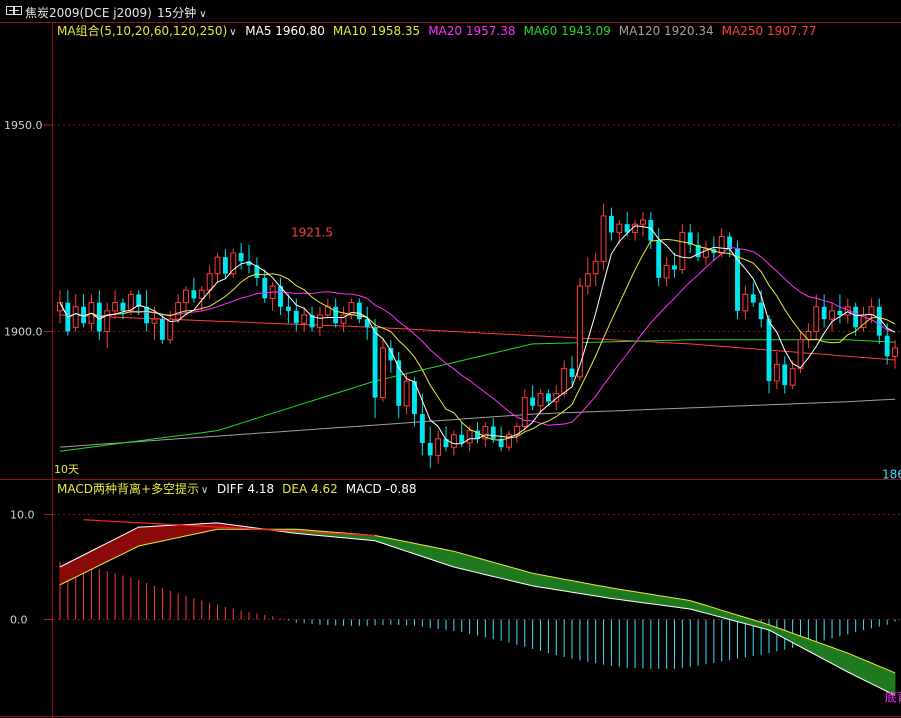  What do you see at coordinates (23, 332) in the screenshot?
I see `price-tick-label: 1900.0` at bounding box center [23, 332].